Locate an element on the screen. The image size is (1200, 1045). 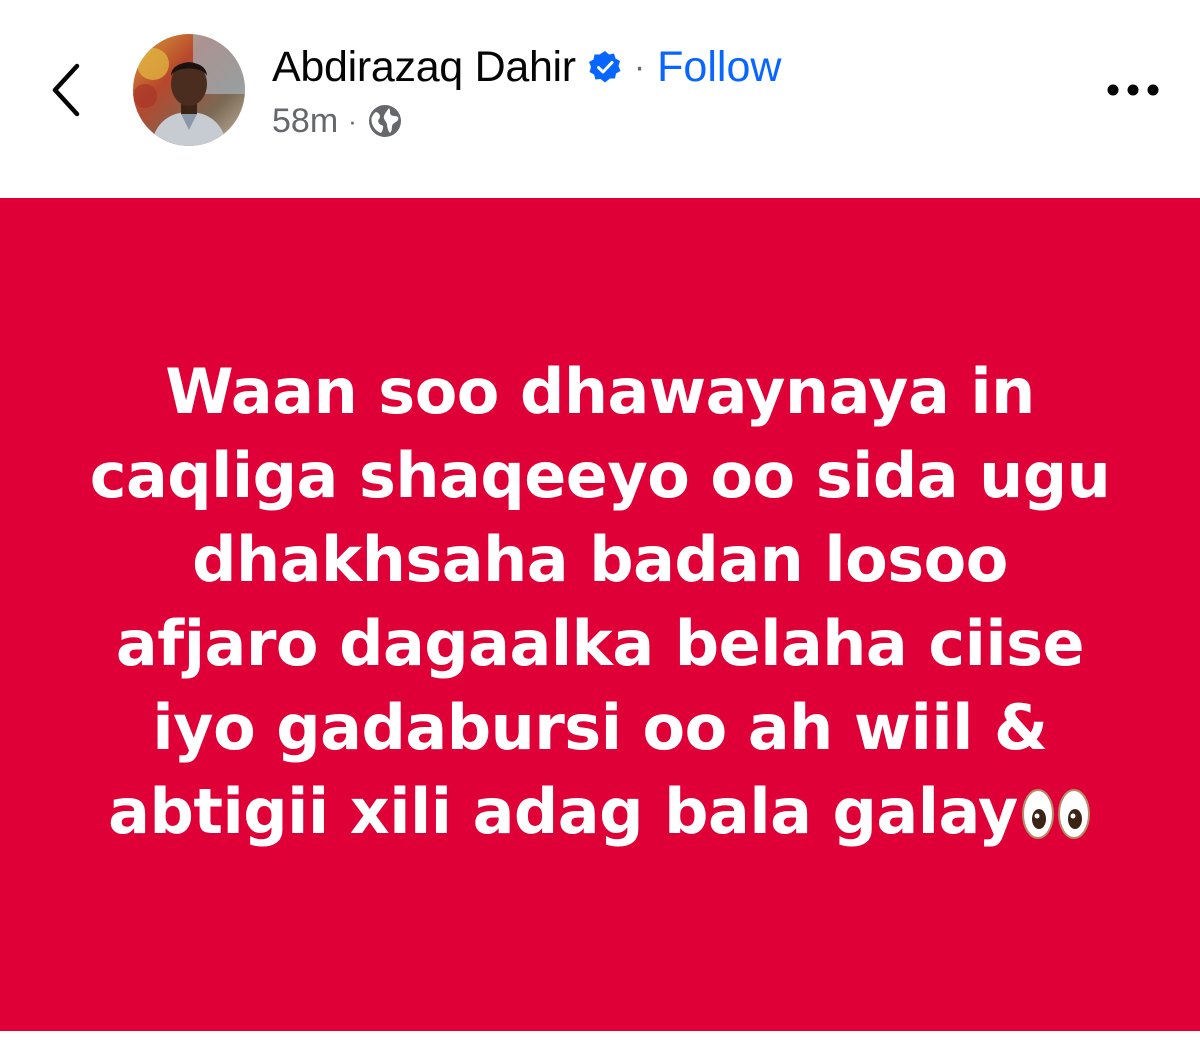
post-text-line: iyo gadabursi oo ah wiil & is located at coordinates (600, 727).